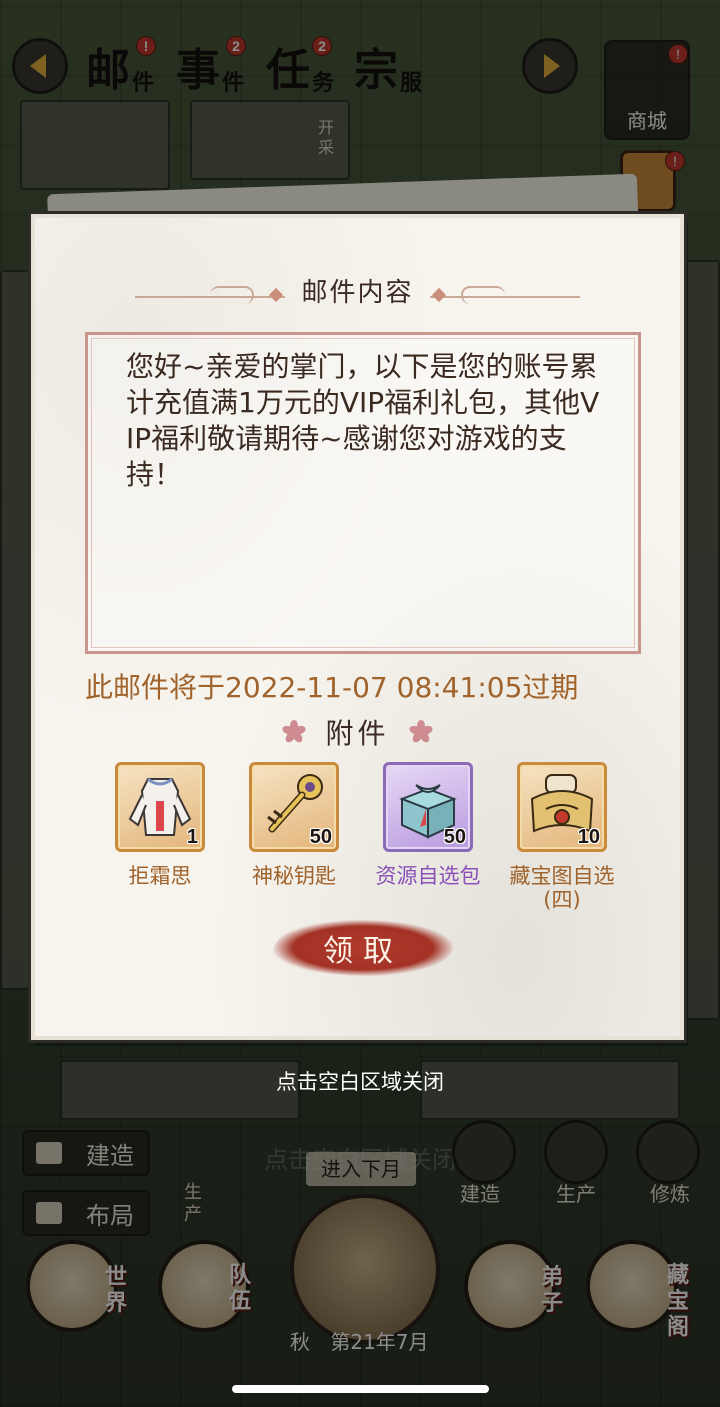  I want to click on attachment-list: 1 拒霜思 50 神秘钥匙 50 资源自选包 10 藏宝图自选(四), so click(365, 837).